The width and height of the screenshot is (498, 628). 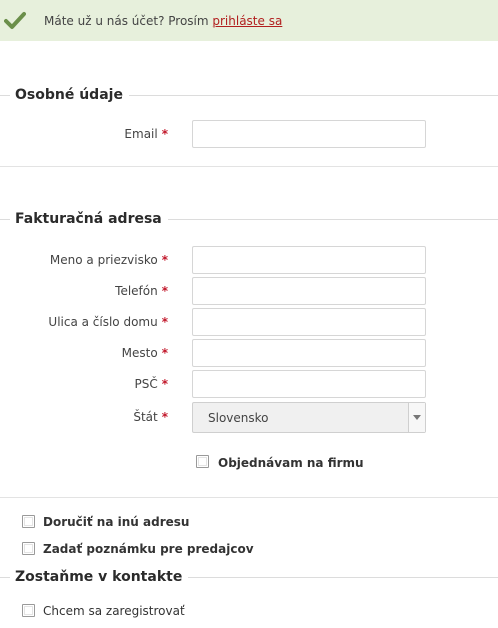 I want to click on zip-label: PSČ *, so click(x=151, y=384).